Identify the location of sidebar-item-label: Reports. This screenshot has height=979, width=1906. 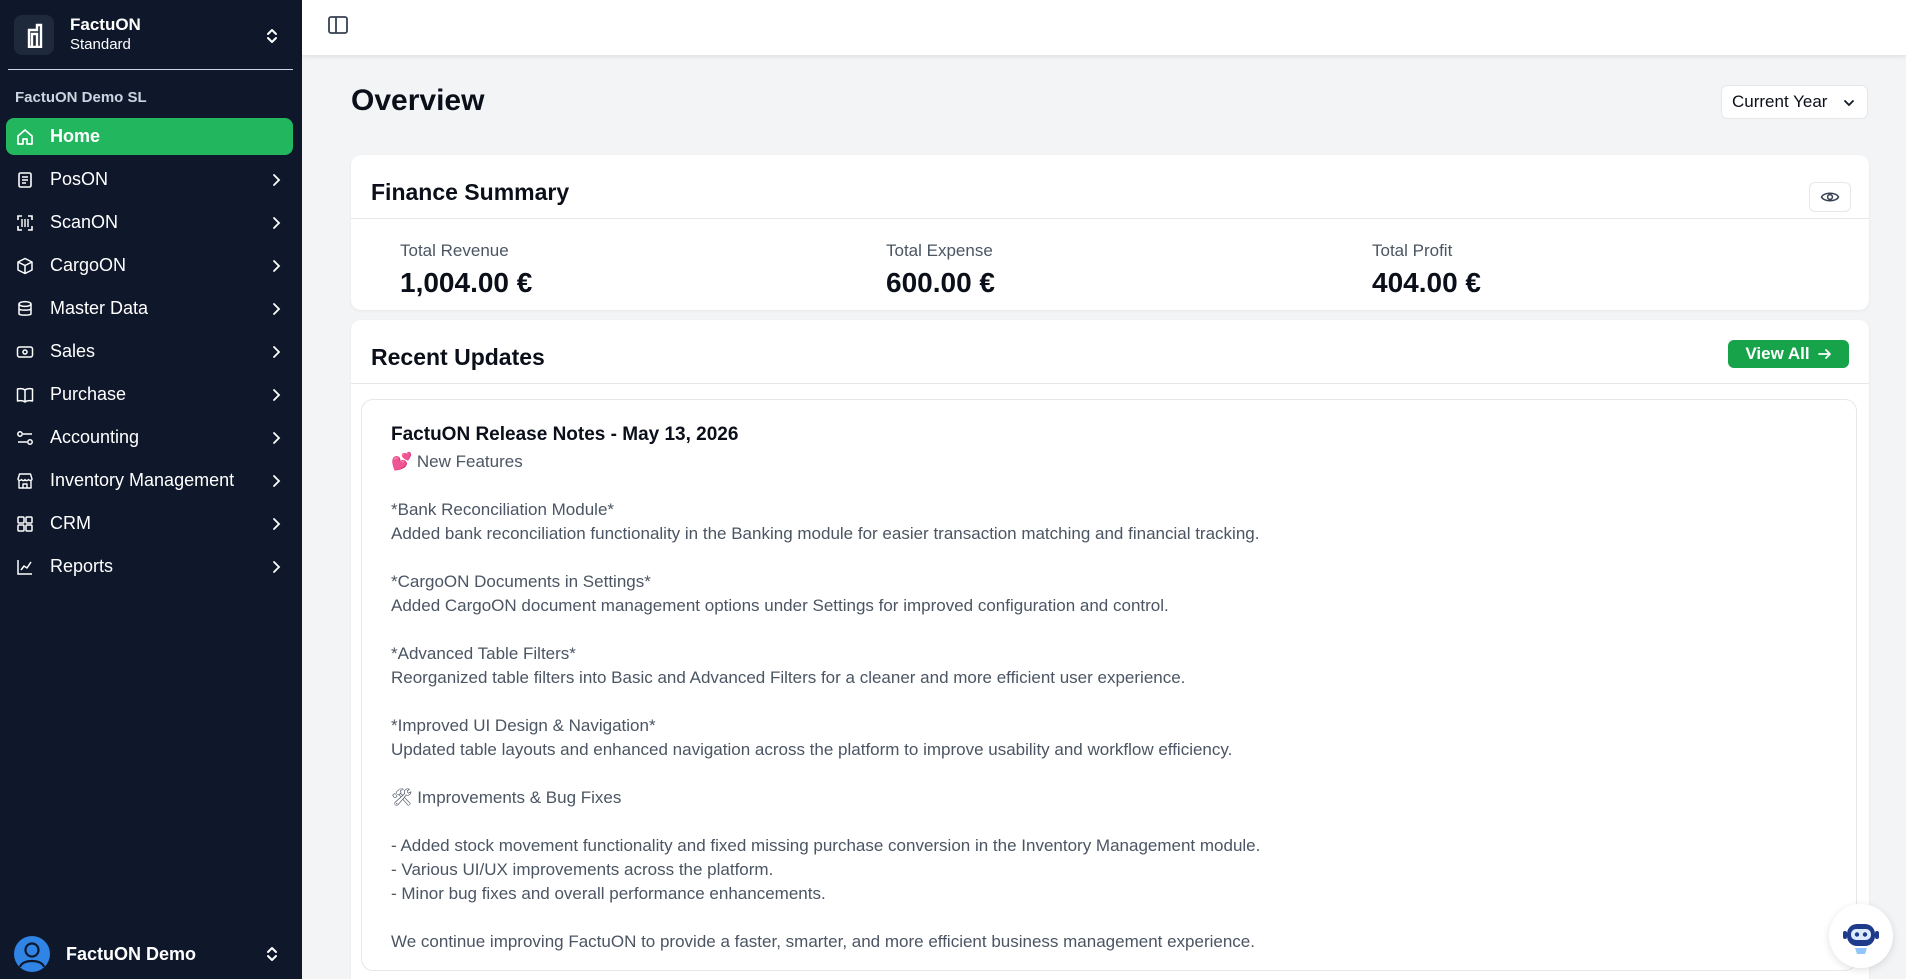
(82, 566).